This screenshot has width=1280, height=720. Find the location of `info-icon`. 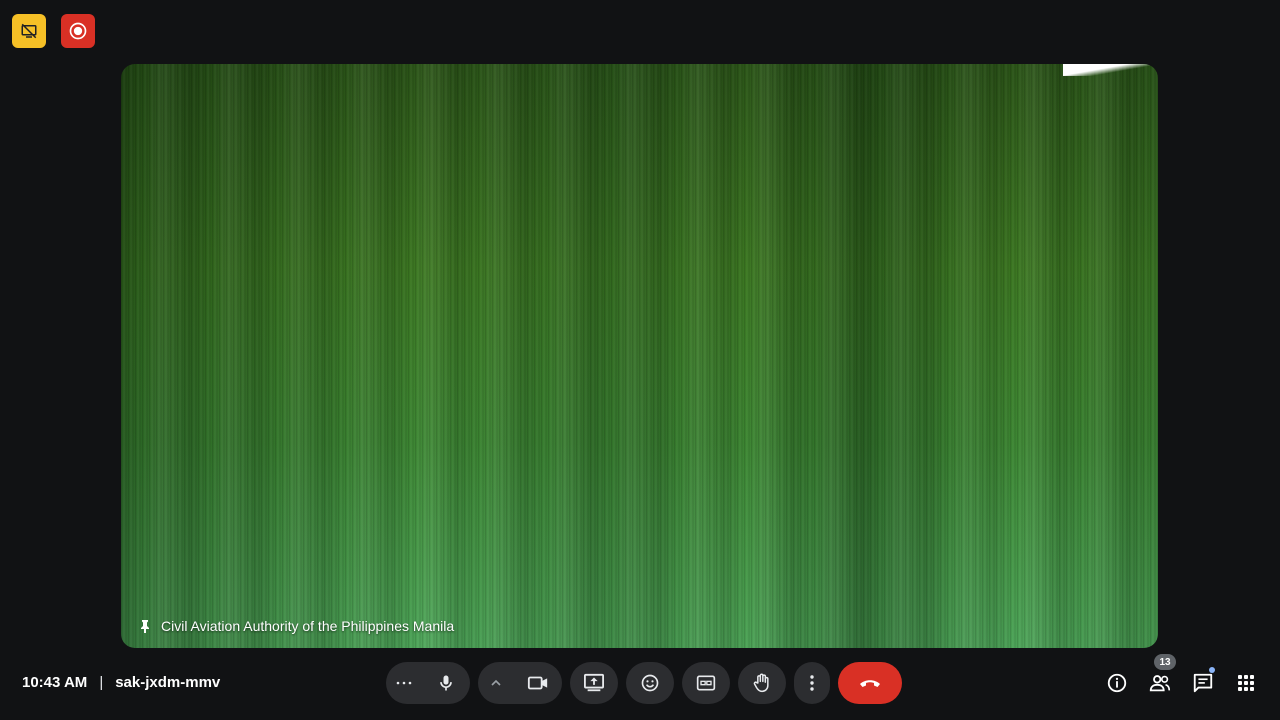

info-icon is located at coordinates (1117, 683).